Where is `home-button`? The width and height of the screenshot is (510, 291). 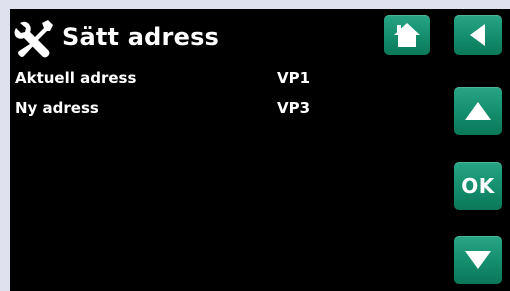
home-button is located at coordinates (407, 35).